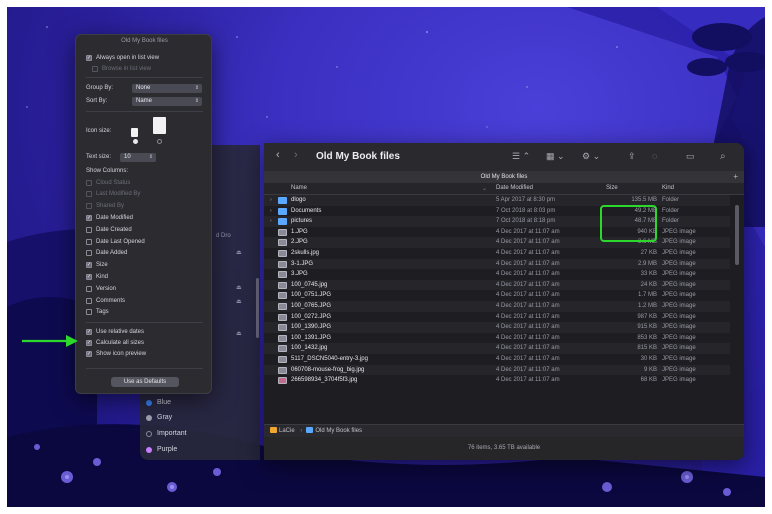  I want to click on column-name: Name, so click(299, 188).